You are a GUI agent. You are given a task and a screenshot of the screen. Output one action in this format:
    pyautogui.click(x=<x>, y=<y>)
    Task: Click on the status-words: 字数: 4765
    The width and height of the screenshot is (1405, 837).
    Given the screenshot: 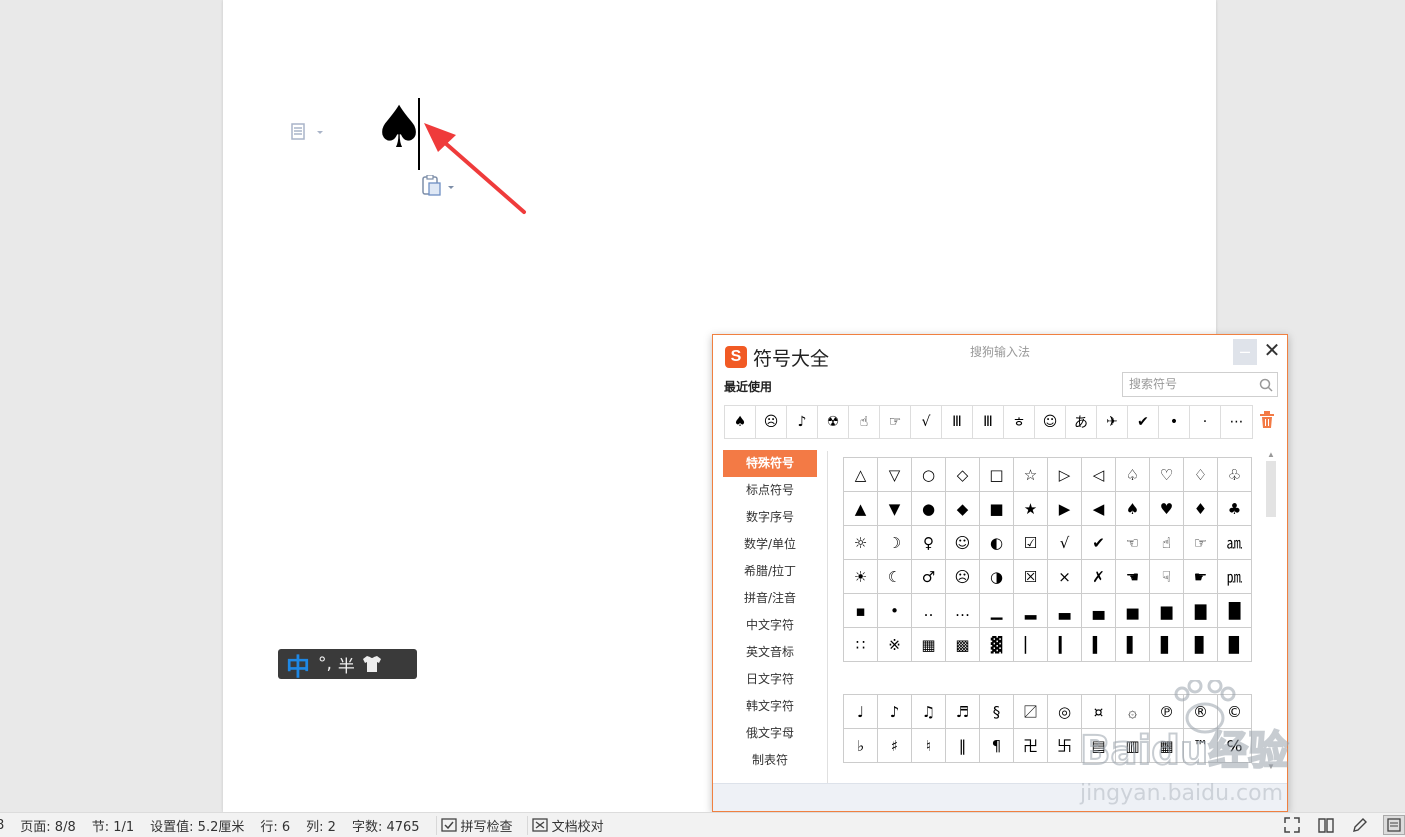 What is the action you would take?
    pyautogui.click(x=386, y=825)
    